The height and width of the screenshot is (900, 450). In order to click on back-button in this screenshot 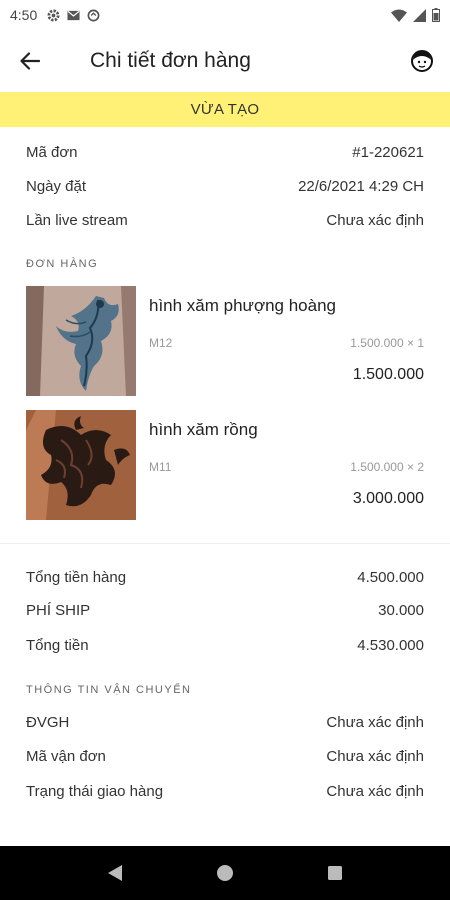, I will do `click(30, 61)`.